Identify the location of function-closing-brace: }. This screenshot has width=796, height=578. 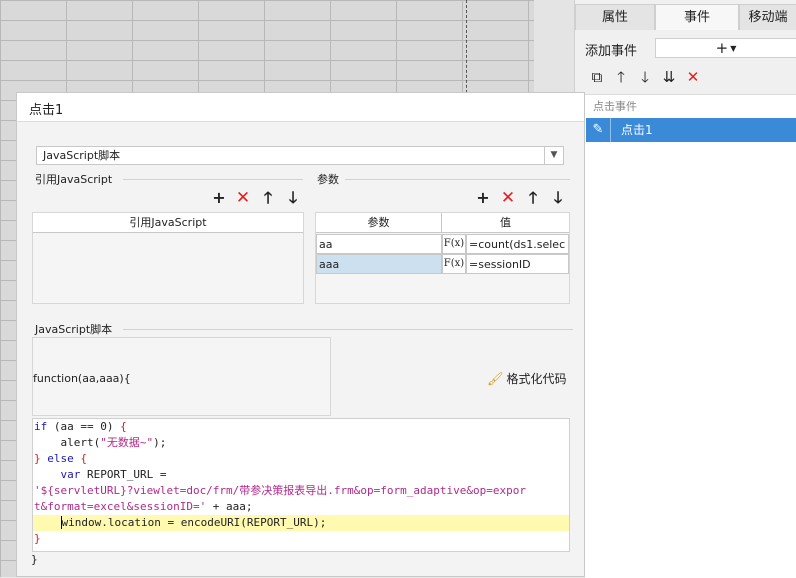
(34, 559).